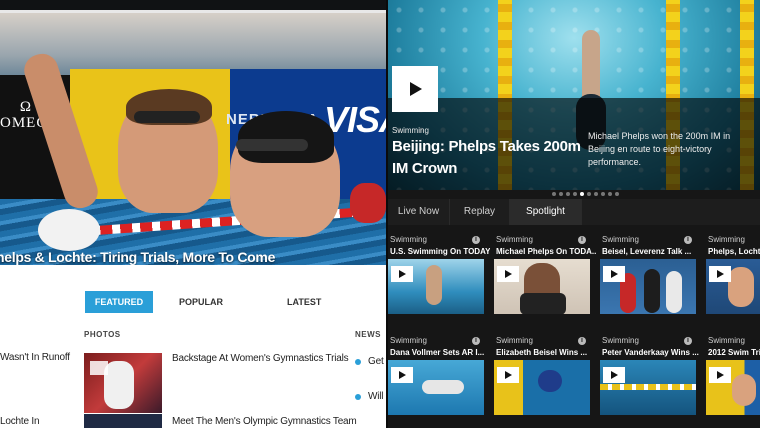 This screenshot has width=760, height=428. What do you see at coordinates (368, 203) in the screenshot?
I see `red-cap` at bounding box center [368, 203].